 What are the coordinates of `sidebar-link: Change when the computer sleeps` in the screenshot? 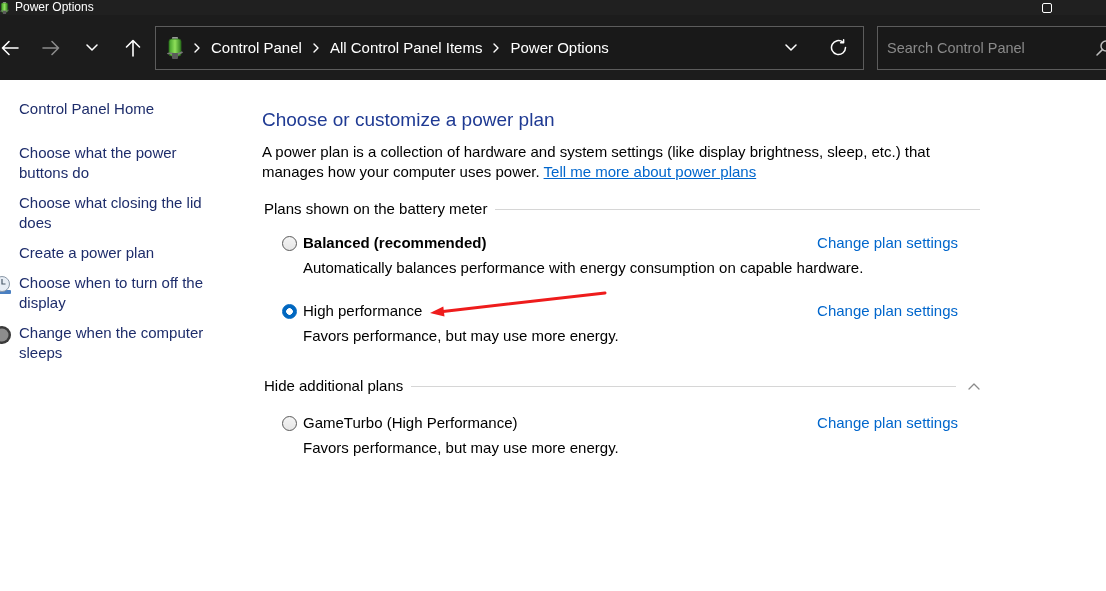 It's located at (119, 343).